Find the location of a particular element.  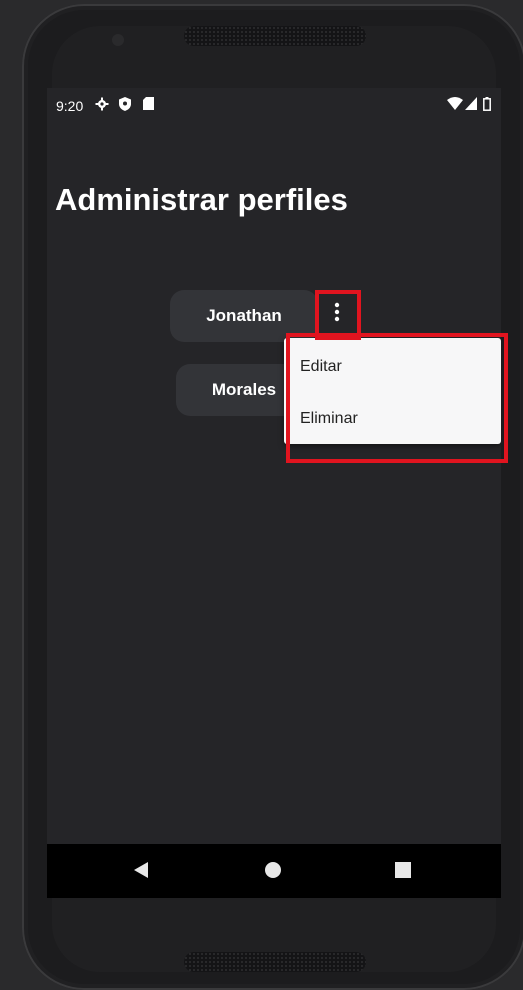

wifi-icon is located at coordinates (455, 105).